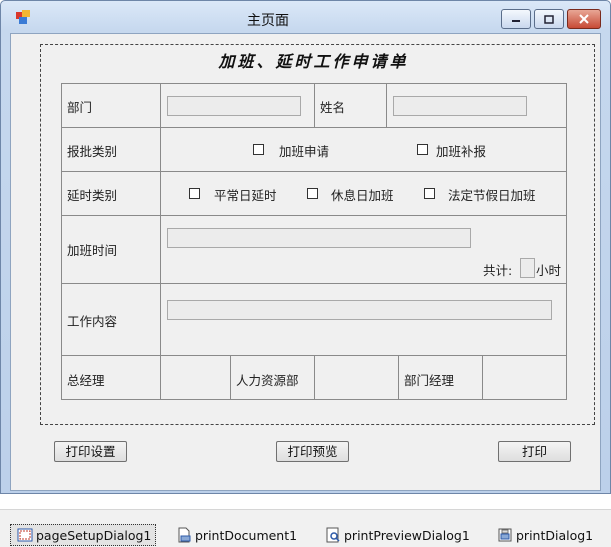 This screenshot has width=611, height=547. What do you see at coordinates (498, 270) in the screenshot?
I see `total-label: 共计:` at bounding box center [498, 270].